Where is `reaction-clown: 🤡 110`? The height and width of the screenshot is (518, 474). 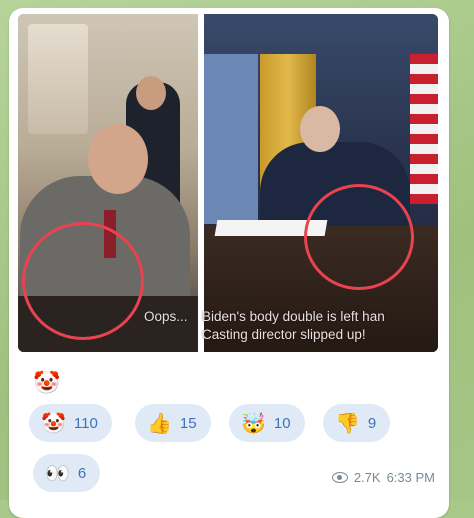
reaction-clown: 🤡 110 is located at coordinates (70, 423).